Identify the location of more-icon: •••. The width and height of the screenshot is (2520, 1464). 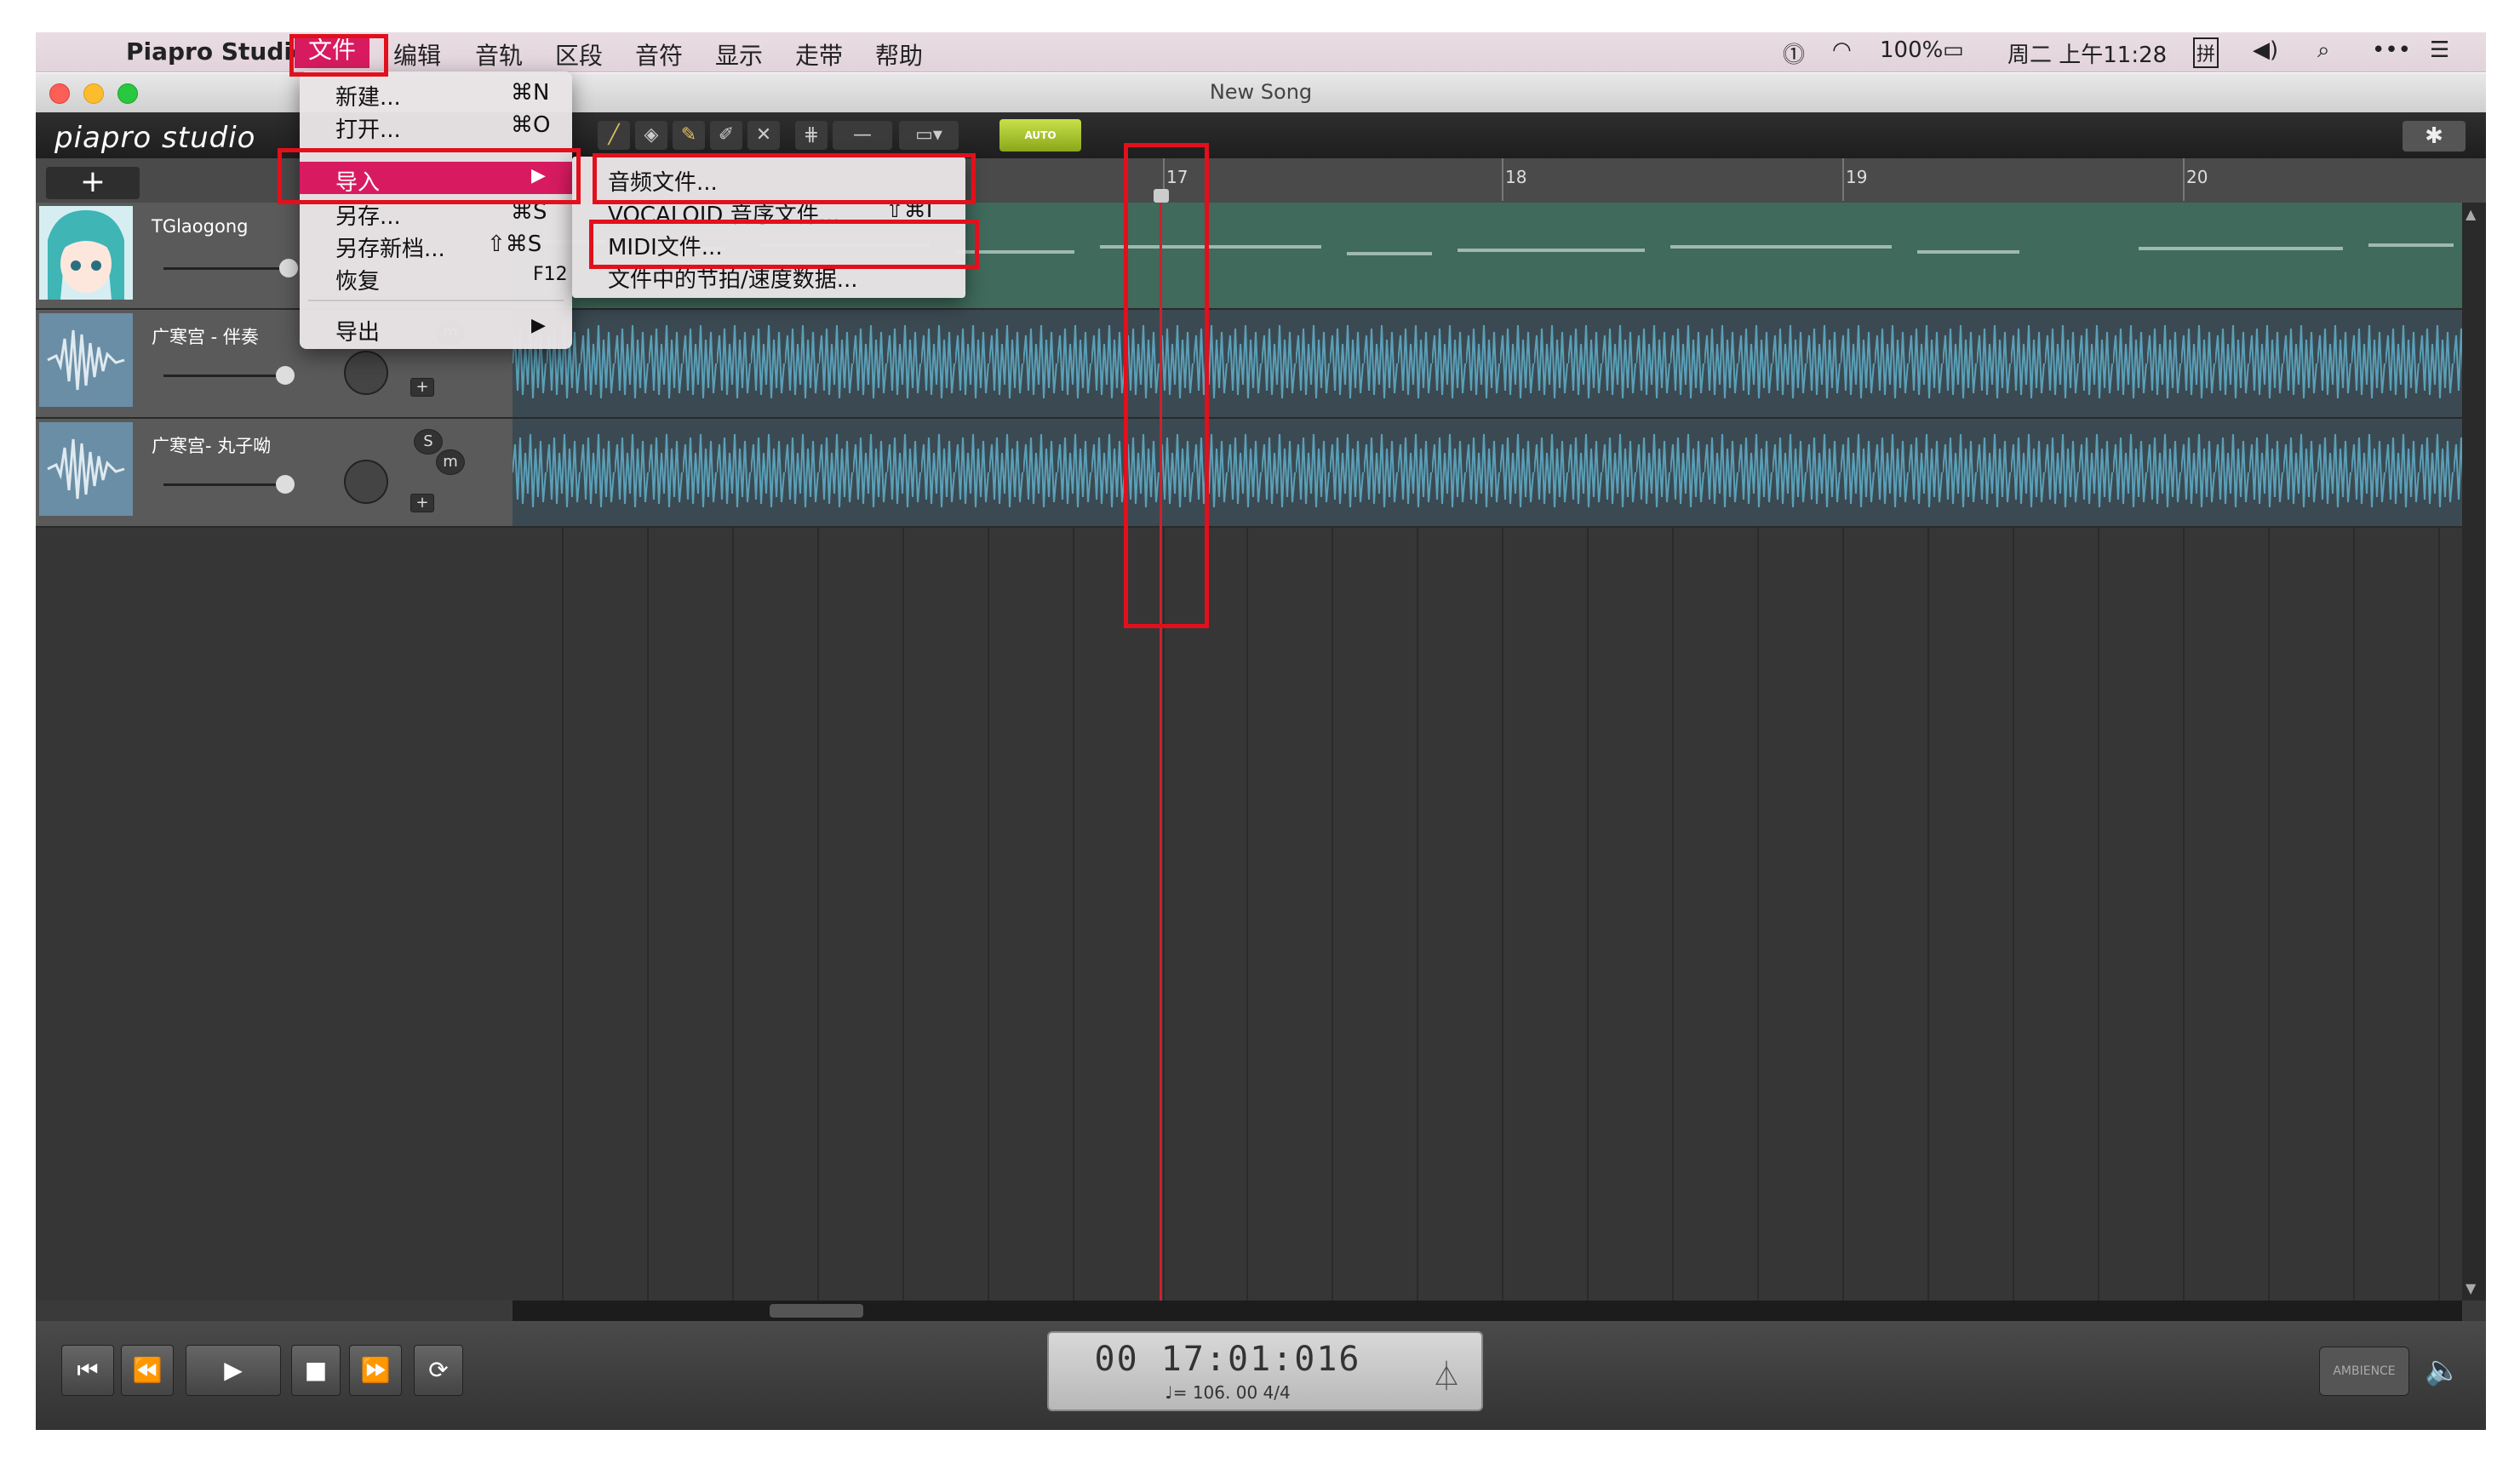
(2391, 50).